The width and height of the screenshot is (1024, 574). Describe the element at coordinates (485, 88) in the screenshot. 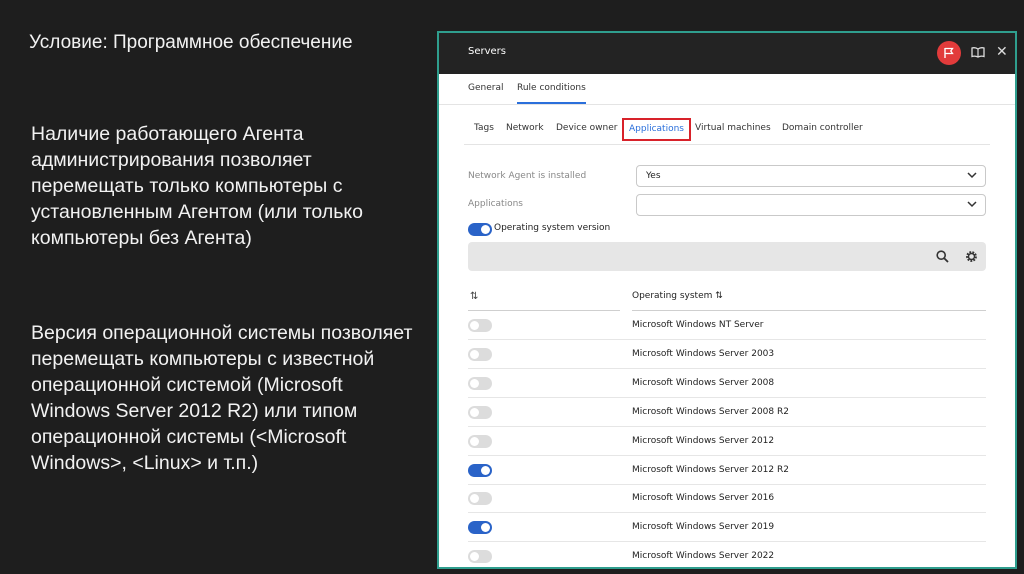

I see `tab-general: General` at that location.